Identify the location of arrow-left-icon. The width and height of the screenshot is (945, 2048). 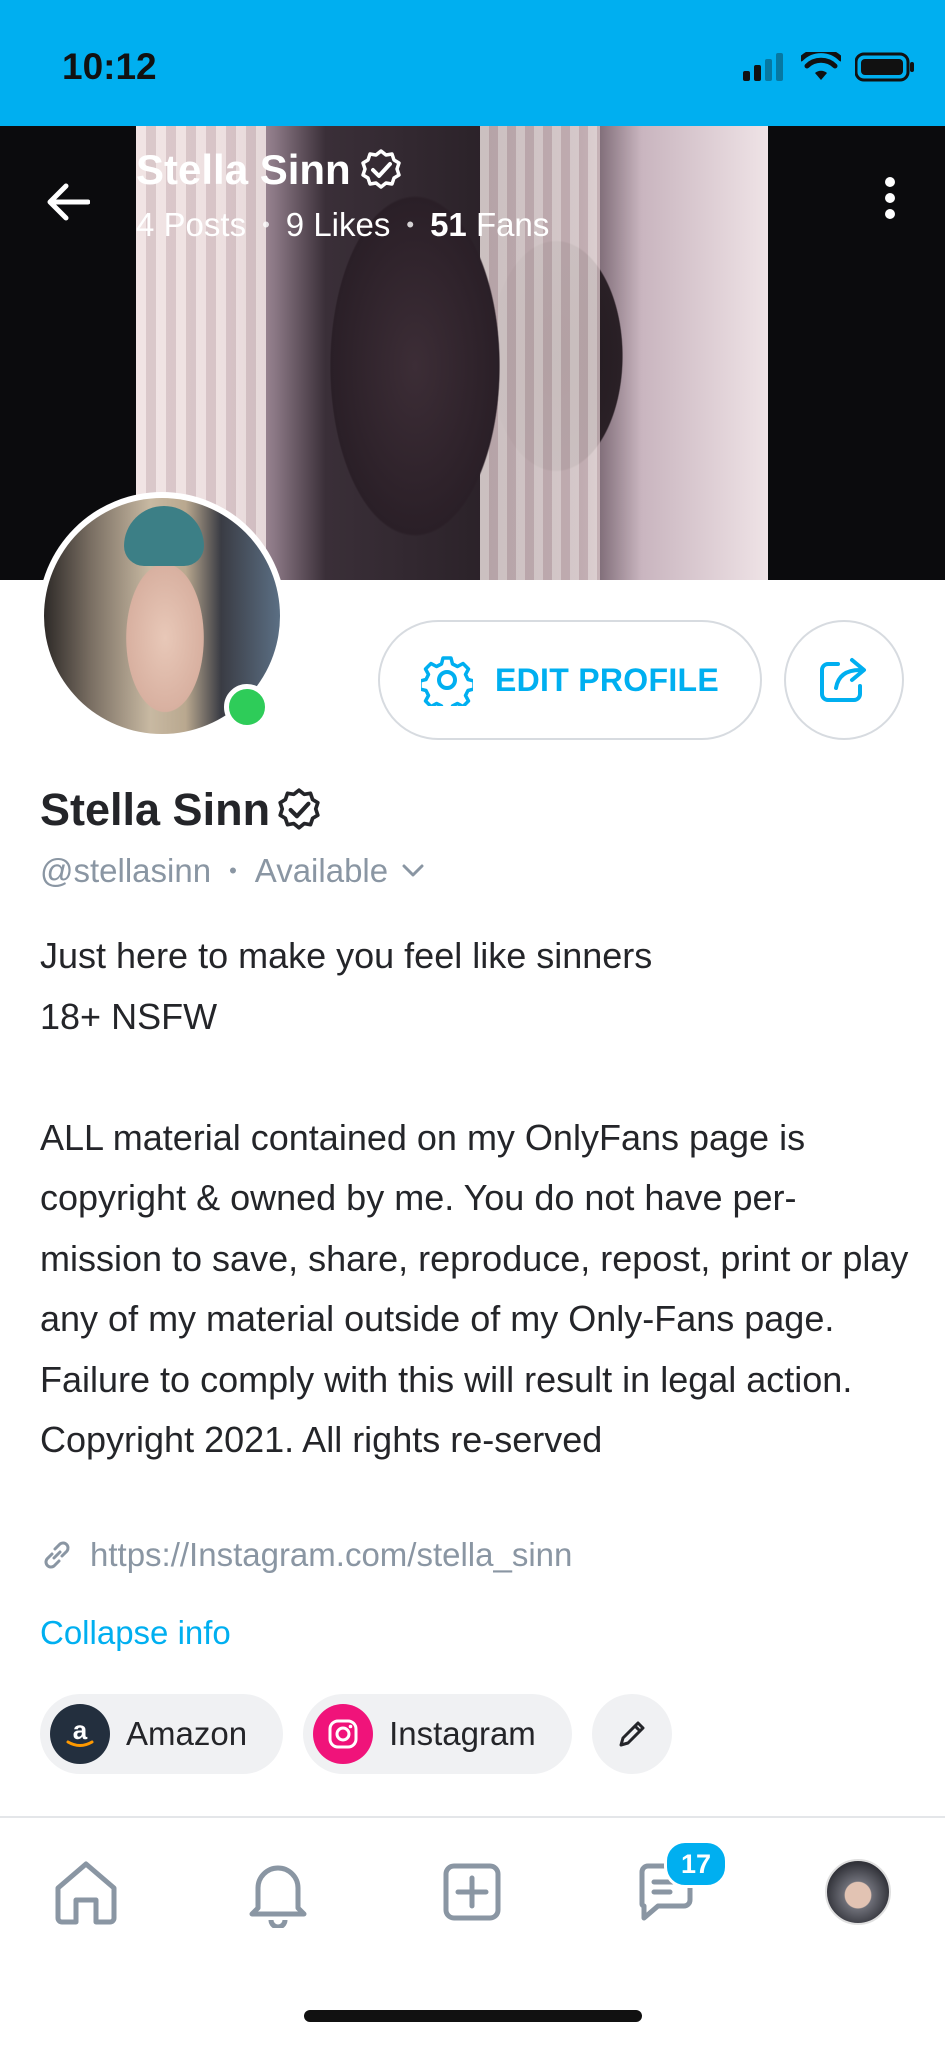
(68, 202).